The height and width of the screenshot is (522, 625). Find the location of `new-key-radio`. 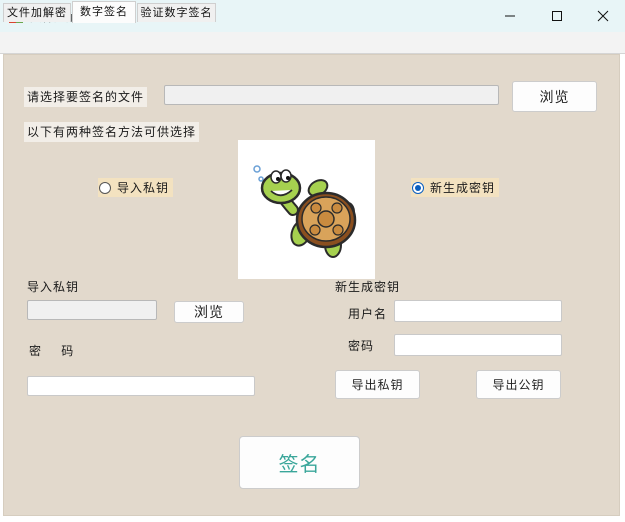

new-key-radio is located at coordinates (418, 187).